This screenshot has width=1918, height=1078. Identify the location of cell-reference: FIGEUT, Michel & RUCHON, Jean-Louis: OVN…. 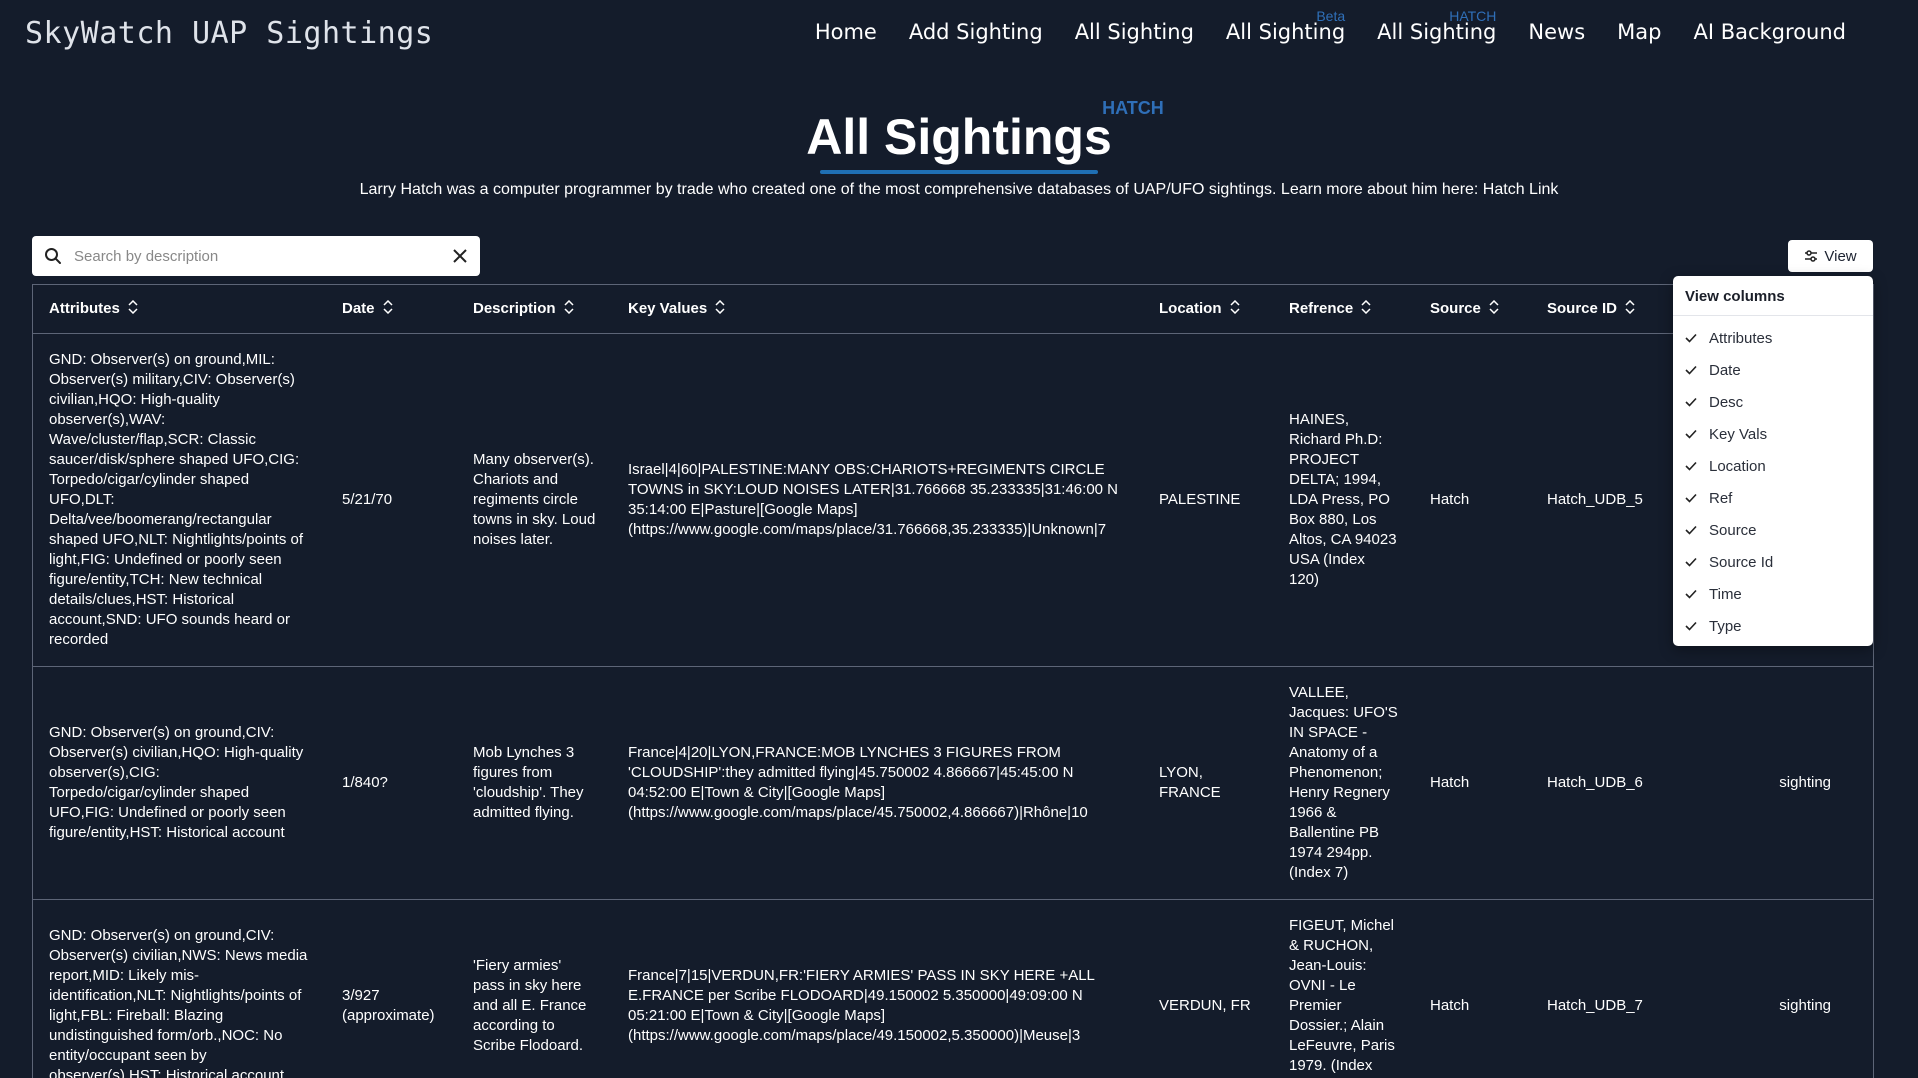
(1343, 988).